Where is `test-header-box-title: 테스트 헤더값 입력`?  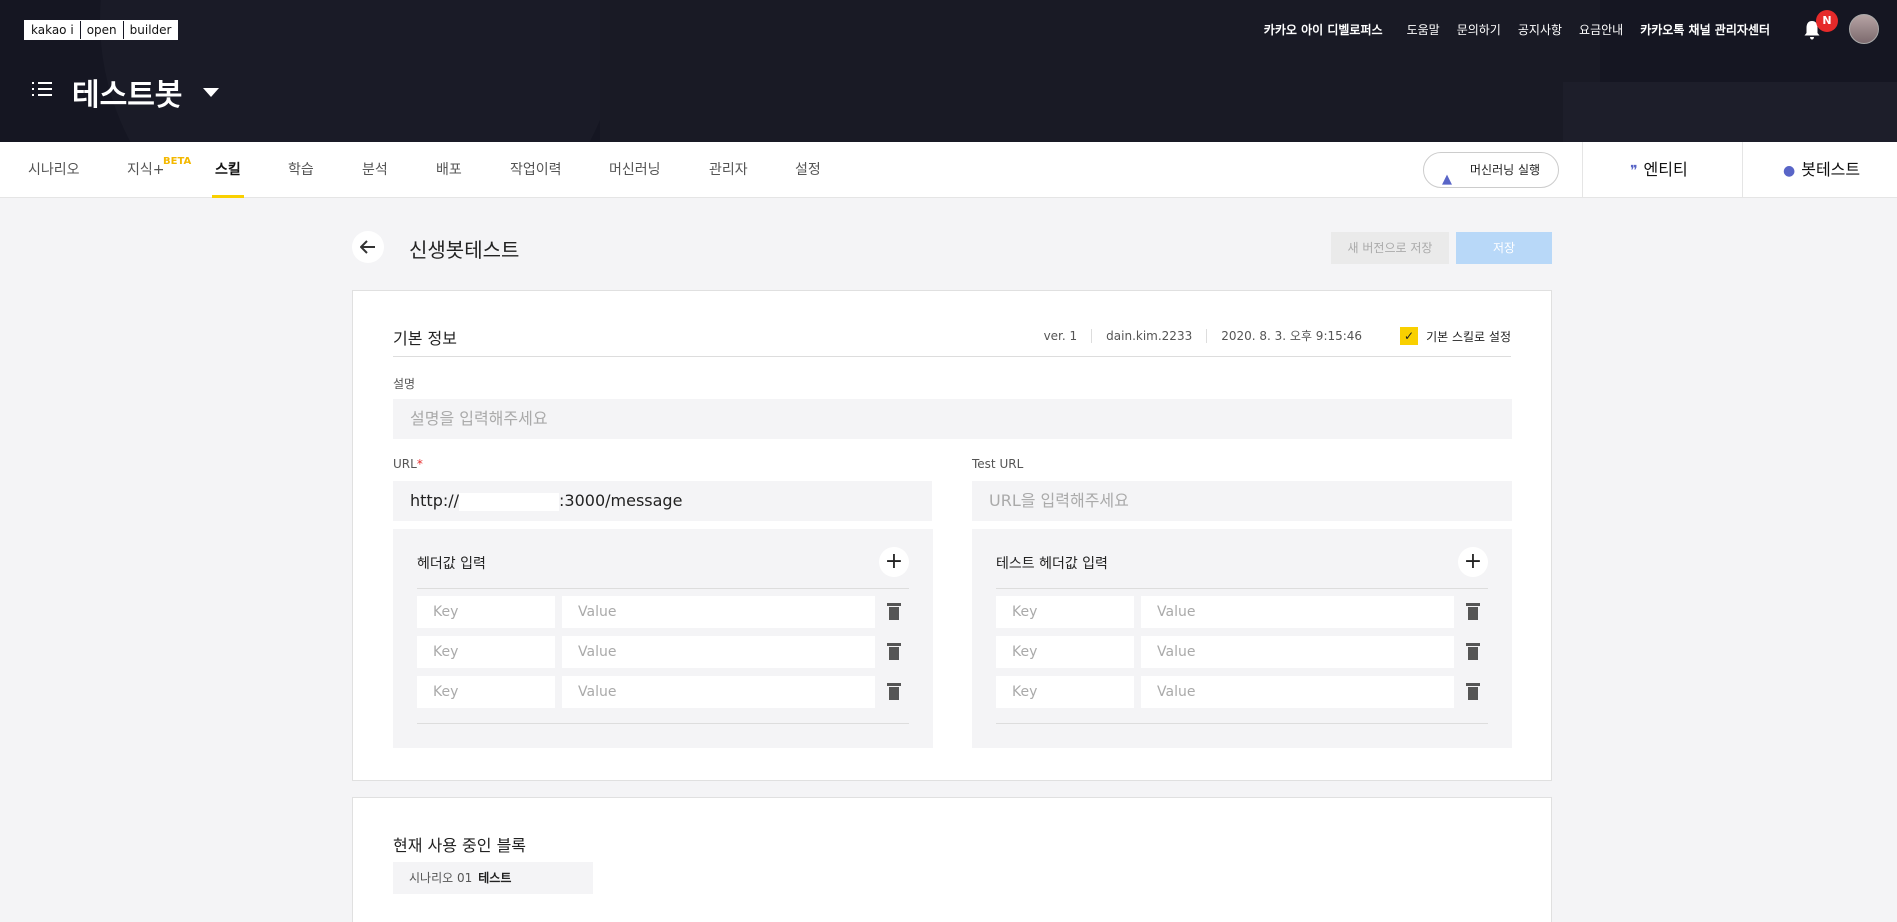
test-header-box-title: 테스트 헤더값 입력 is located at coordinates (1052, 564).